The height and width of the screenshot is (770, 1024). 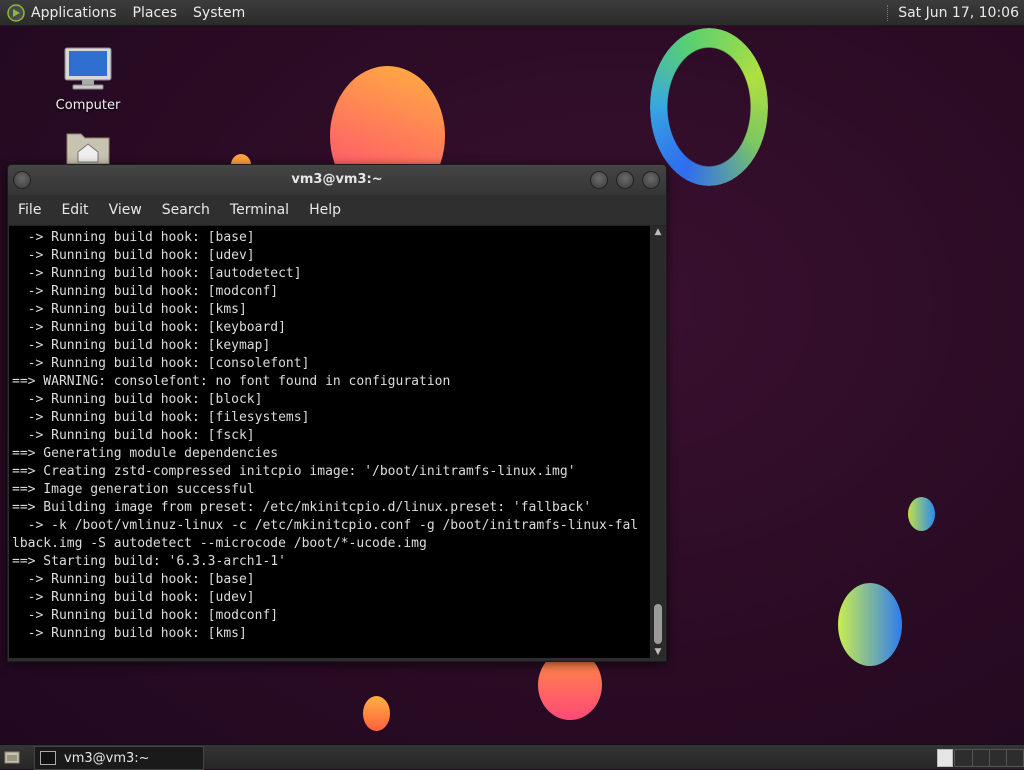 I want to click on scroll-down-icon: ▼, so click(x=658, y=652).